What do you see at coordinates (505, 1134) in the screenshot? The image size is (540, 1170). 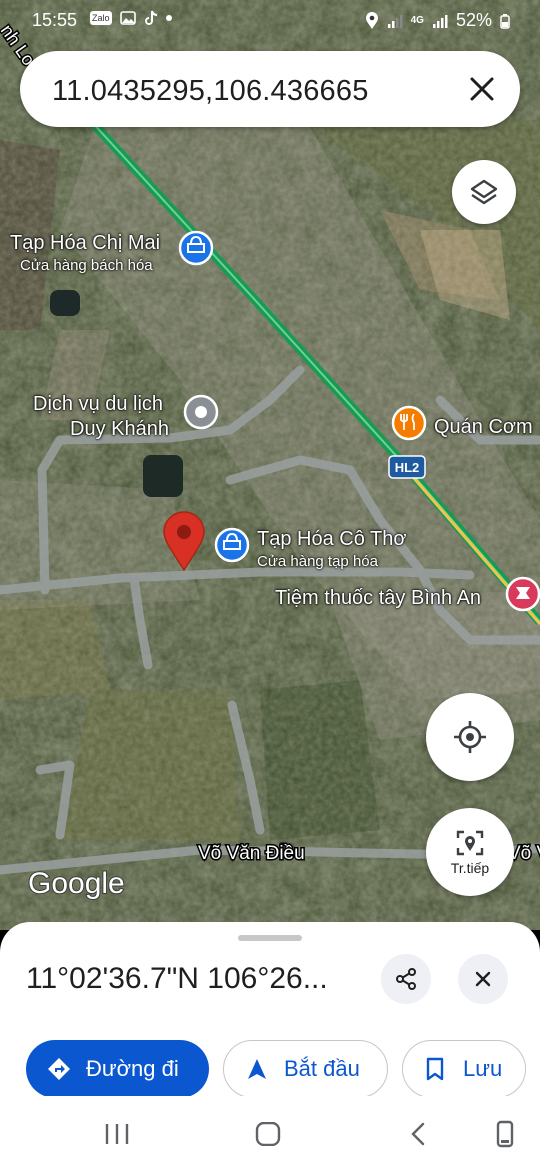 I see `screen-toggle-icon` at bounding box center [505, 1134].